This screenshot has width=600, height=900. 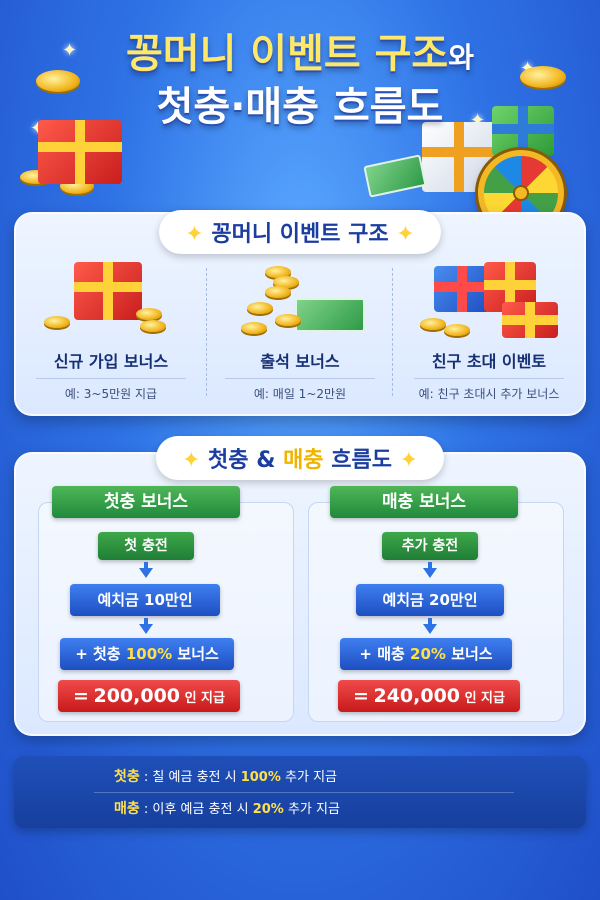 What do you see at coordinates (145, 600) in the screenshot?
I see `first-step-deposit: 예치금 10만인` at bounding box center [145, 600].